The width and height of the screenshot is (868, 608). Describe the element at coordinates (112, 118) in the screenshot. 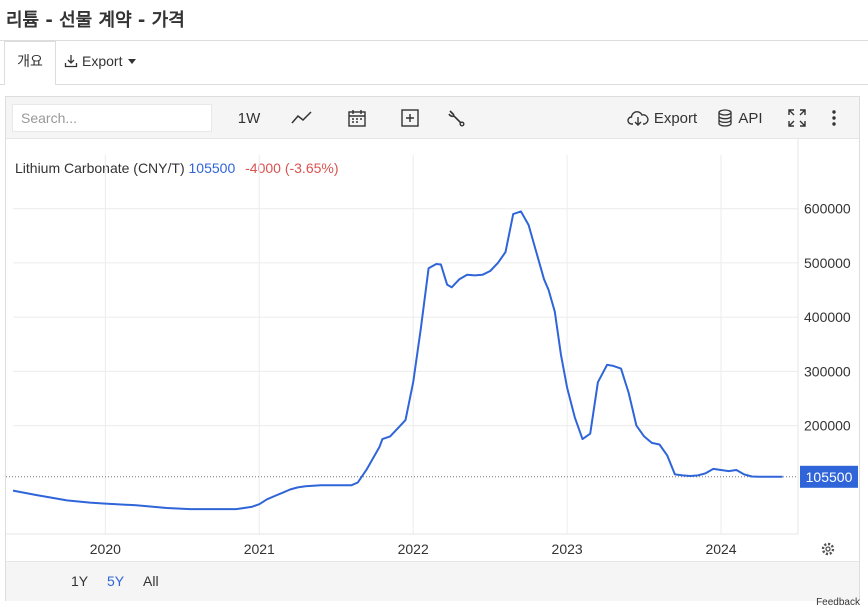

I see `search-input` at that location.